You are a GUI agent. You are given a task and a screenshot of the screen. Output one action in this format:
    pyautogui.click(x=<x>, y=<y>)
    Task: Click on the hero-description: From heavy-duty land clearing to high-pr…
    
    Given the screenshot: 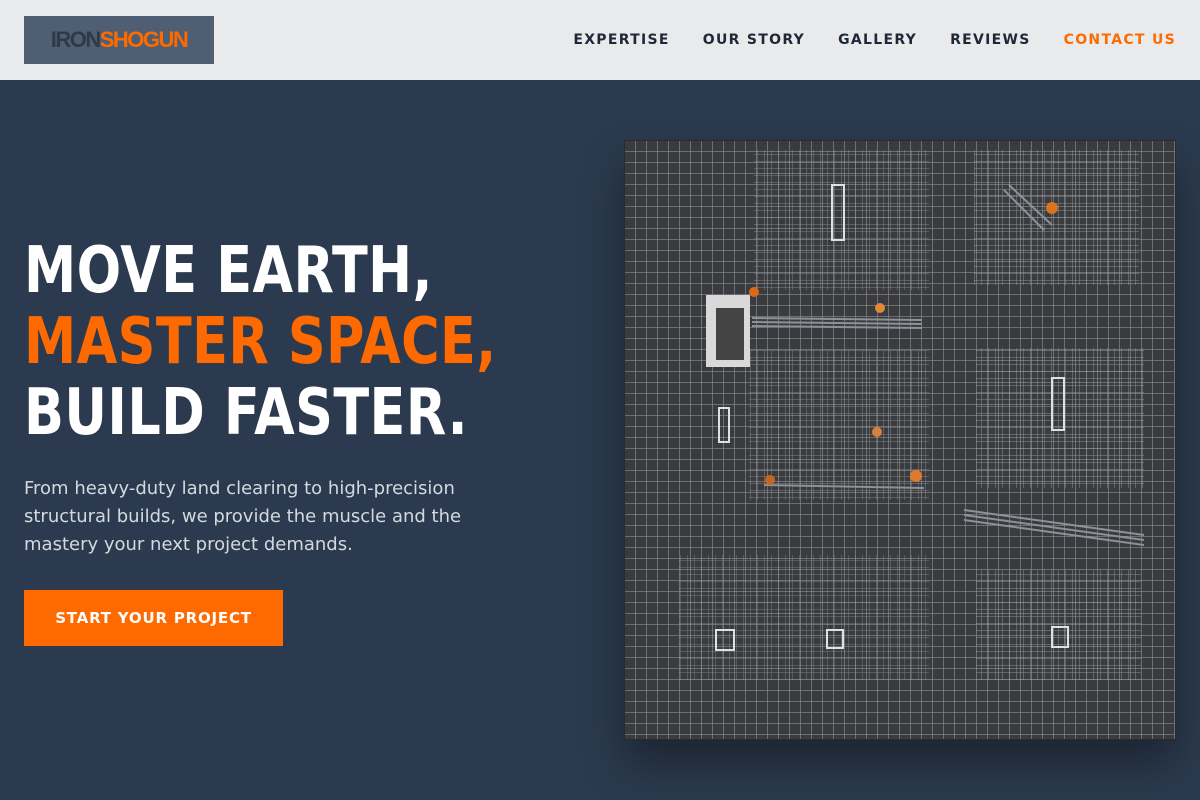 What is the action you would take?
    pyautogui.click(x=243, y=516)
    